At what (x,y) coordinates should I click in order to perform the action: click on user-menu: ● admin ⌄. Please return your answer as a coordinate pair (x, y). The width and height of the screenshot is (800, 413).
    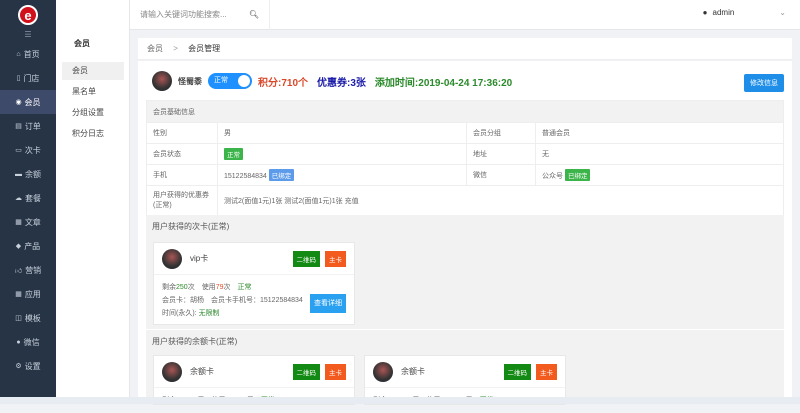
    Looking at the image, I should click on (744, 12).